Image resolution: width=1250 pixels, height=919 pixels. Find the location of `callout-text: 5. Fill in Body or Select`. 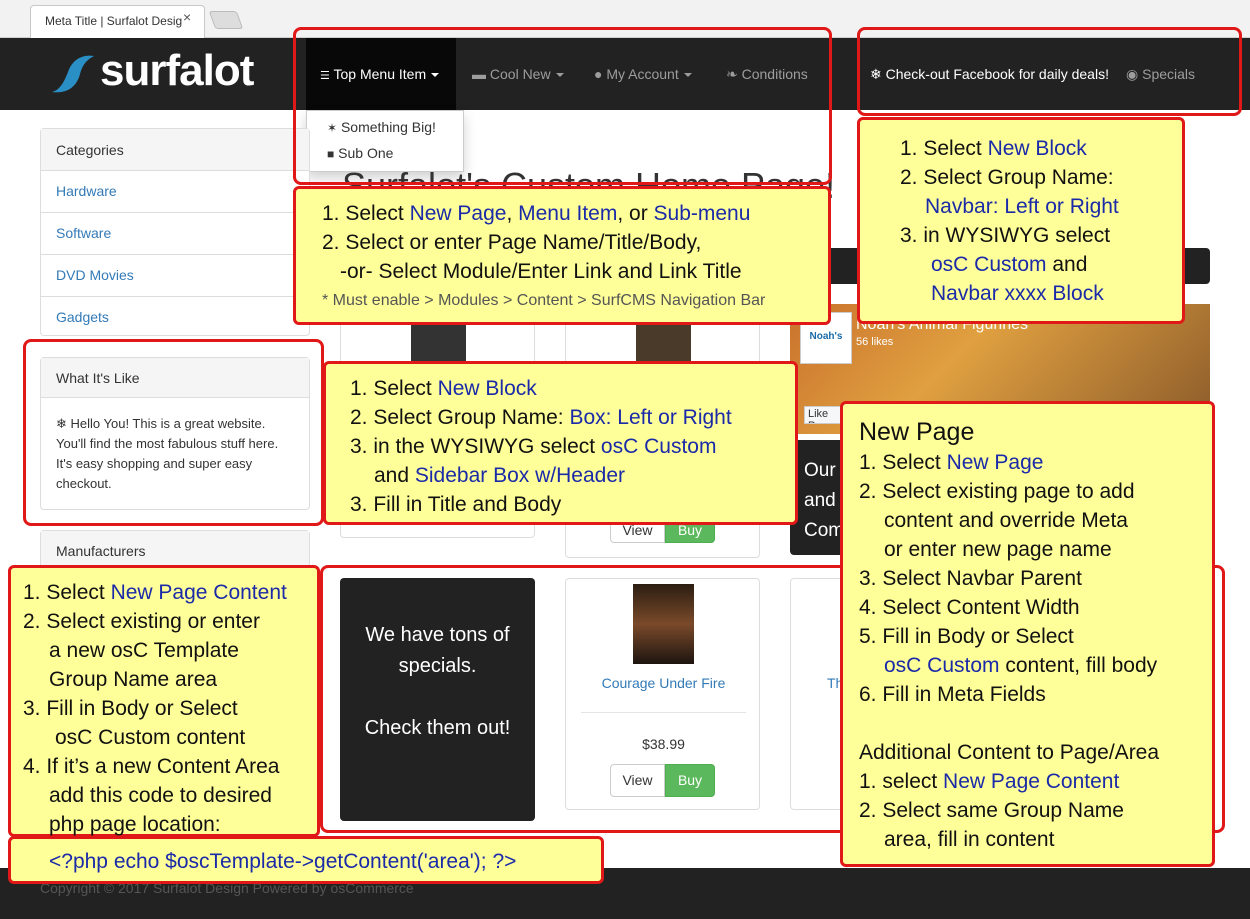

callout-text: 5. Fill in Body or Select is located at coordinates (966, 636).